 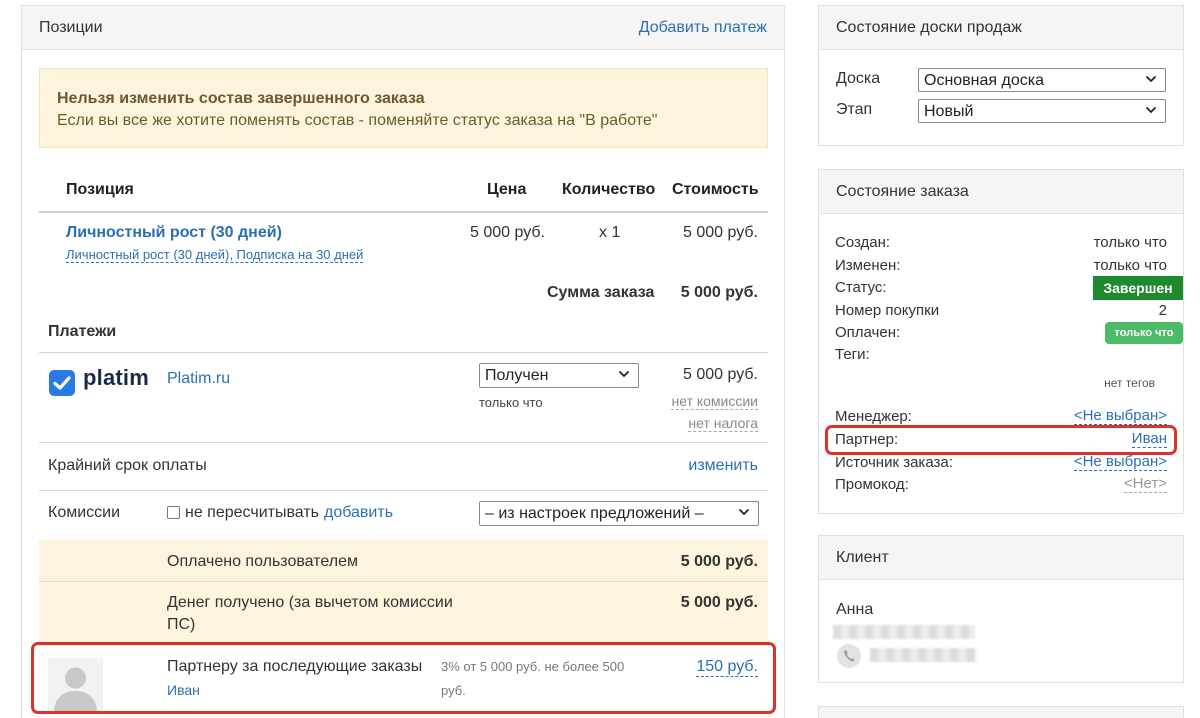 What do you see at coordinates (858, 78) in the screenshot?
I see `board-label: Доска` at bounding box center [858, 78].